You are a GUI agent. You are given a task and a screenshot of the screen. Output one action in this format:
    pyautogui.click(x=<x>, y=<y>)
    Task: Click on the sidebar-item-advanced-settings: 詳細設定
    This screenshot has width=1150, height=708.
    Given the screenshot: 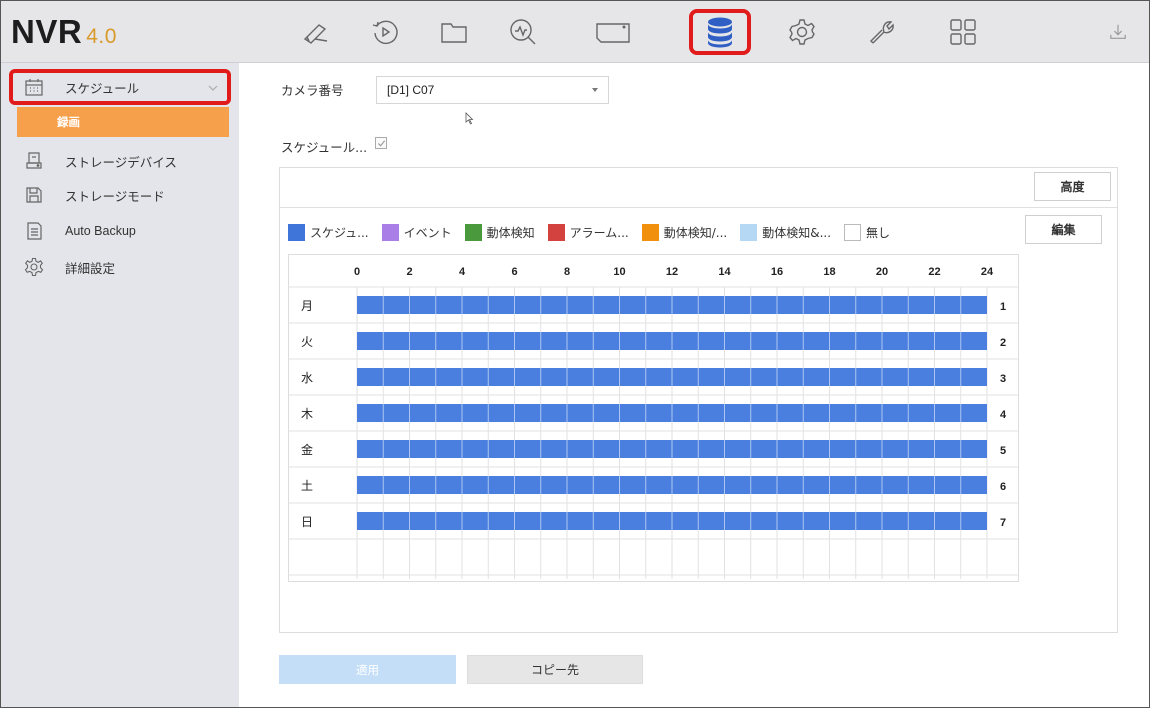 What is the action you would take?
    pyautogui.click(x=120, y=267)
    